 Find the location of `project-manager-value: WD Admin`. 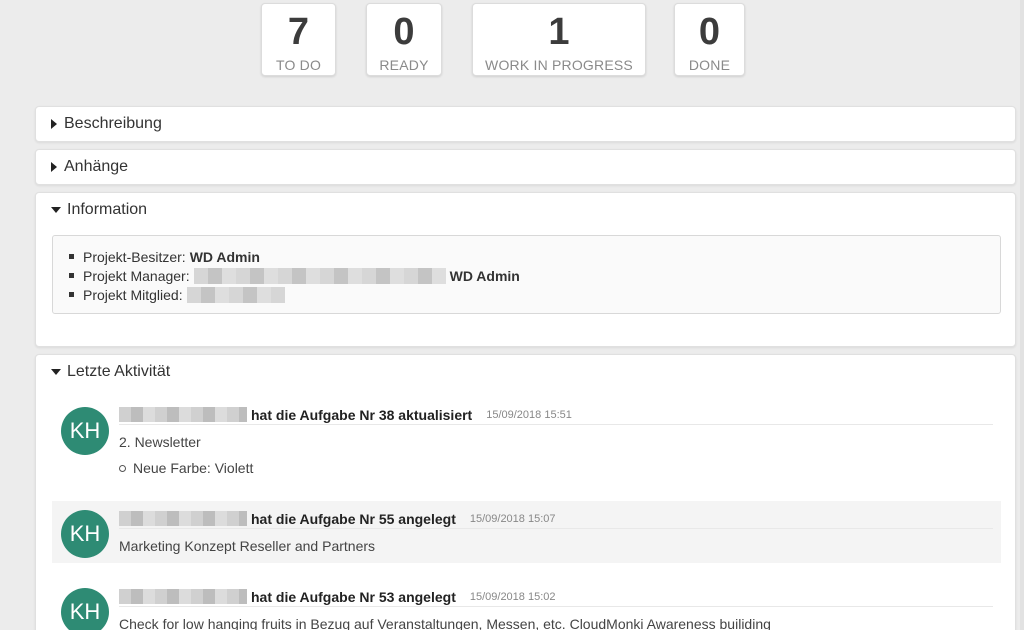

project-manager-value: WD Admin is located at coordinates (484, 275).